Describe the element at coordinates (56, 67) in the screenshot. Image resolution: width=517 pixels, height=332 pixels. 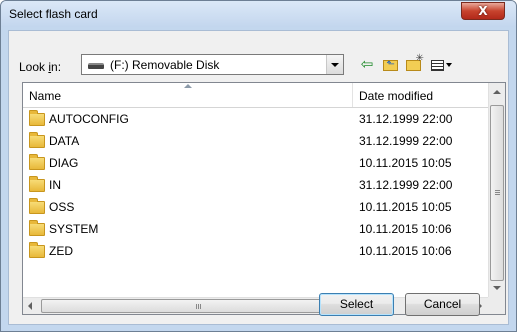
I see `look-in-label-suffix: n:` at that location.